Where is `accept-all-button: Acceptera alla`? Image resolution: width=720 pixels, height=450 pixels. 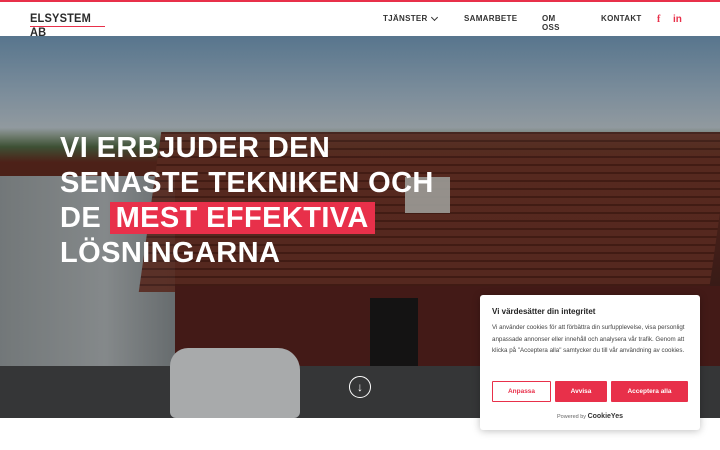 accept-all-button: Acceptera alla is located at coordinates (649, 391).